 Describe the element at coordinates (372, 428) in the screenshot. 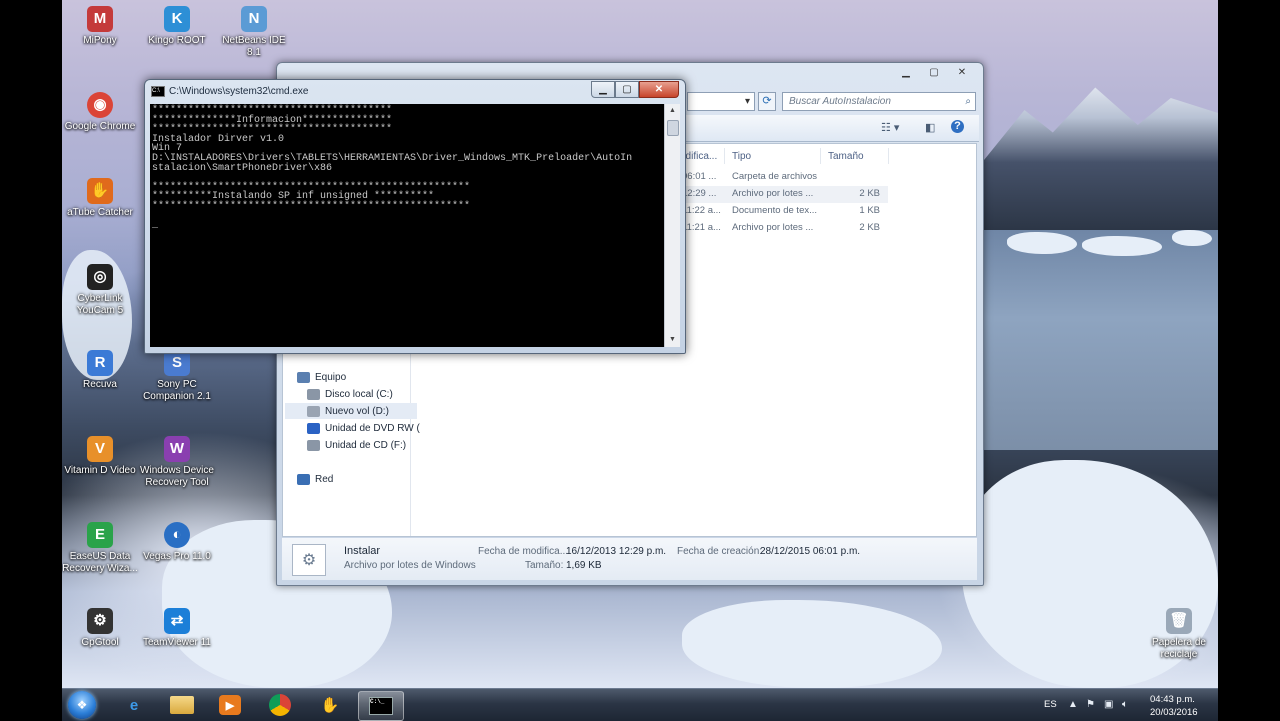

I see `nav-item-label: Unidad de DVD RW (` at that location.